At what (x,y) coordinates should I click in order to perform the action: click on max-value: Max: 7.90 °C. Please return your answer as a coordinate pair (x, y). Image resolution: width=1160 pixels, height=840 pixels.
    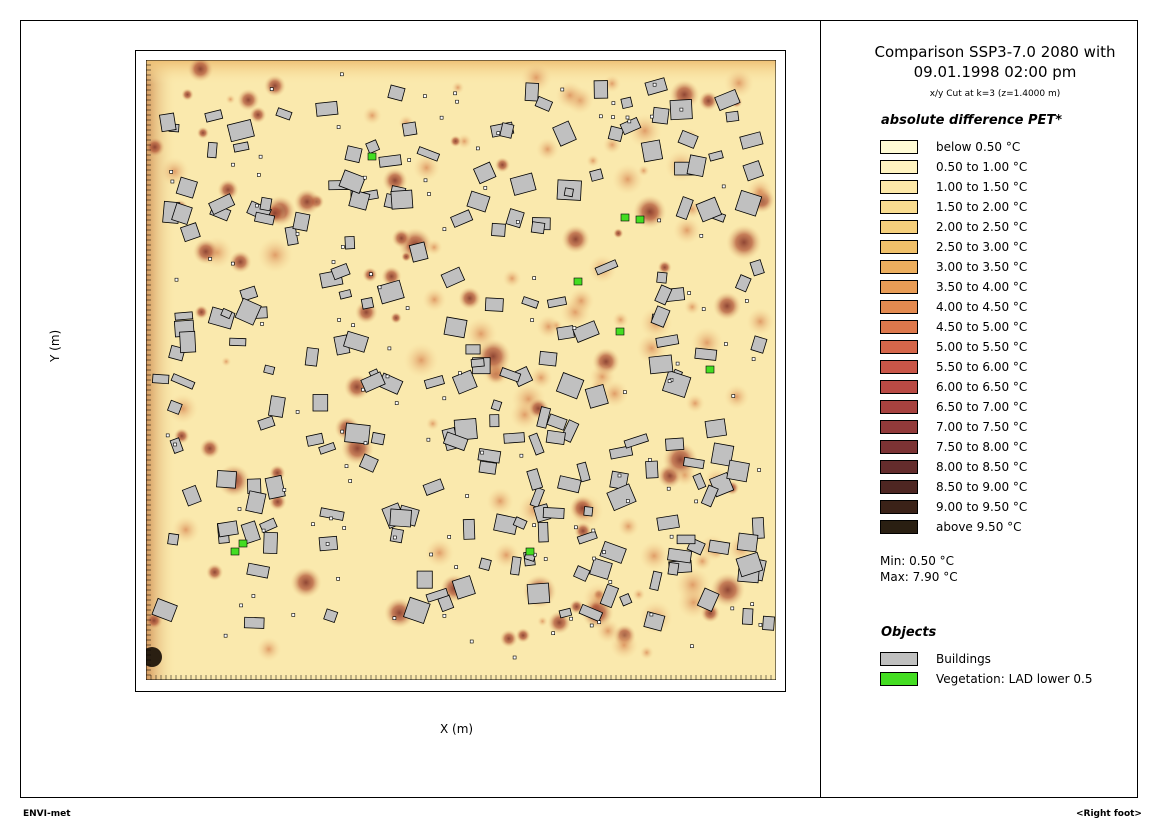
    Looking at the image, I should click on (919, 577).